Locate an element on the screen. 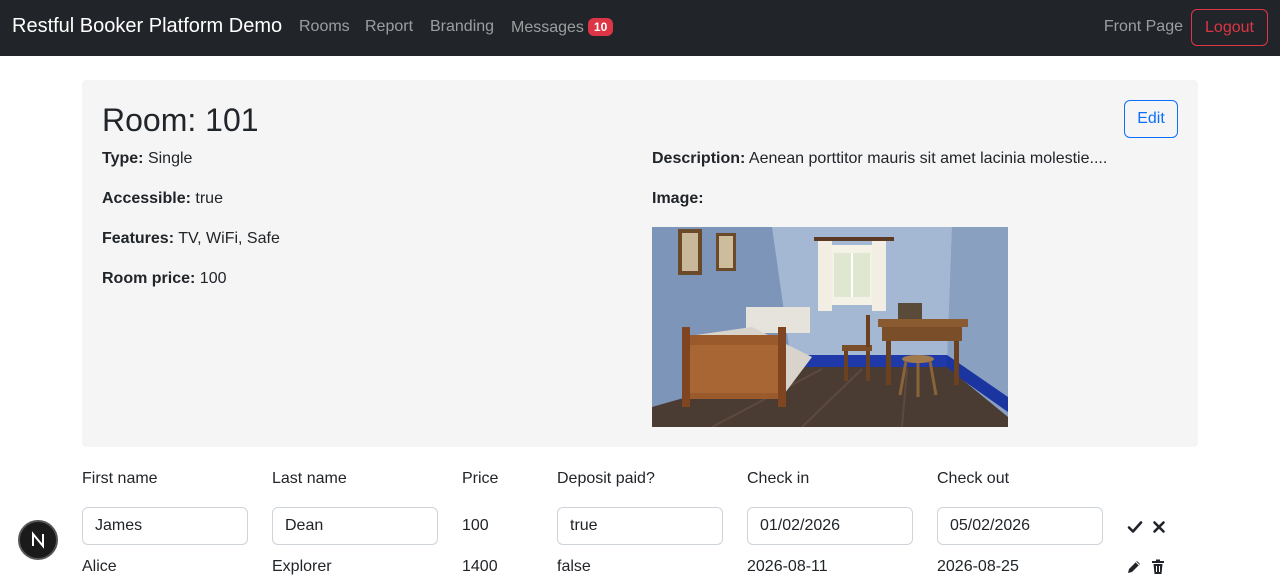 The image size is (1280, 577). header-check-out: Check out is located at coordinates (973, 478).